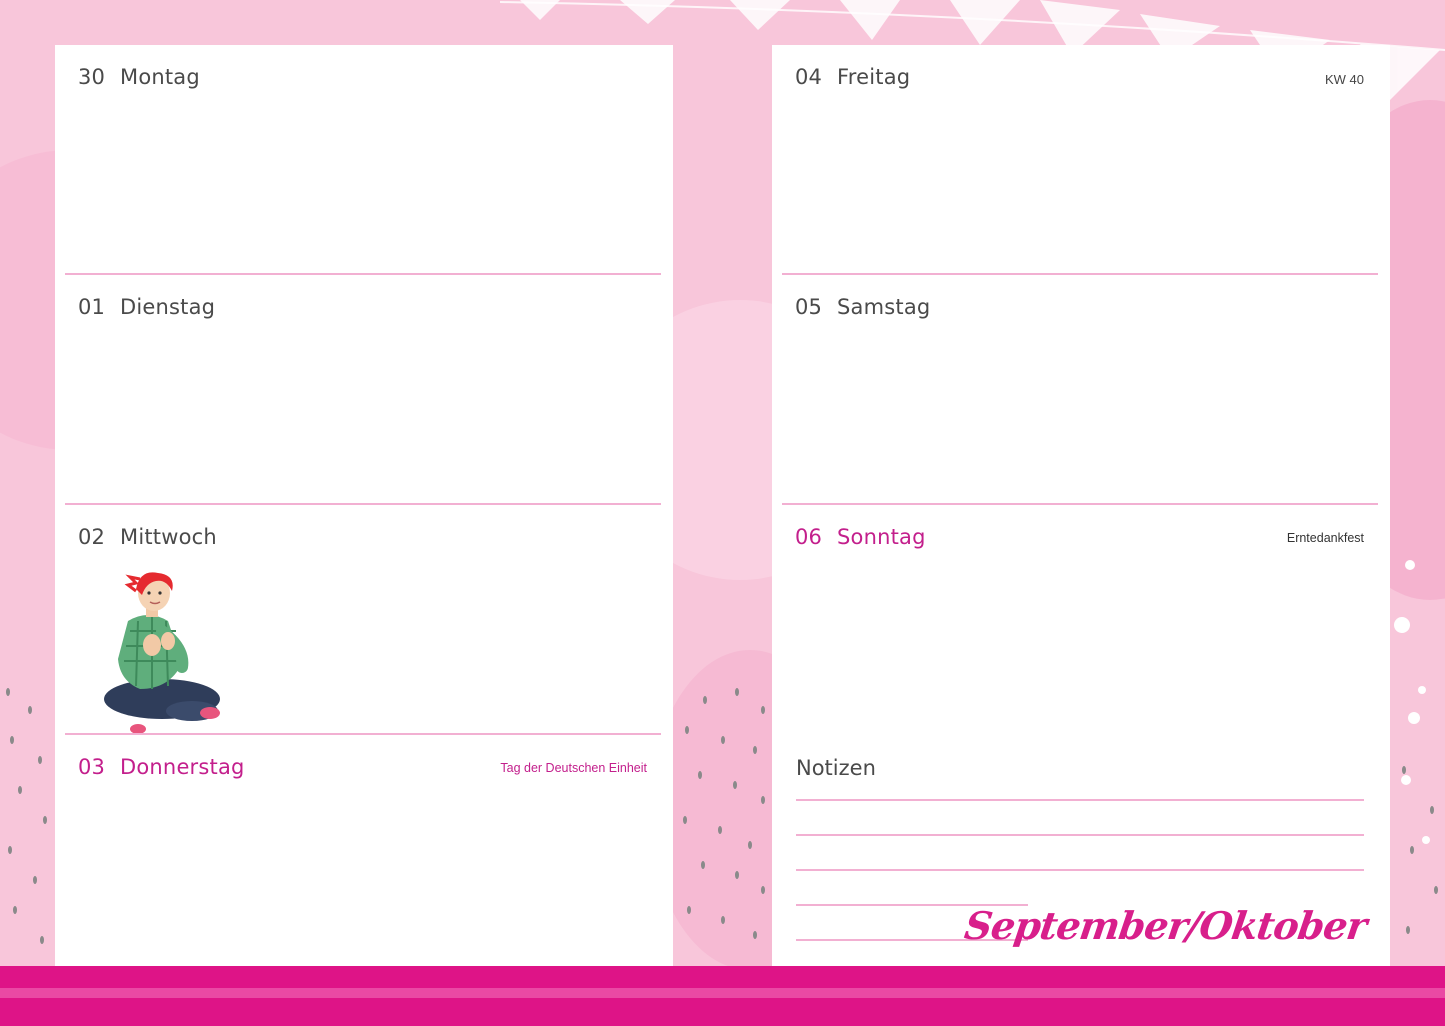 This screenshot has height=1026, width=1445. I want to click on week-number-label: KW 40, so click(1344, 79).